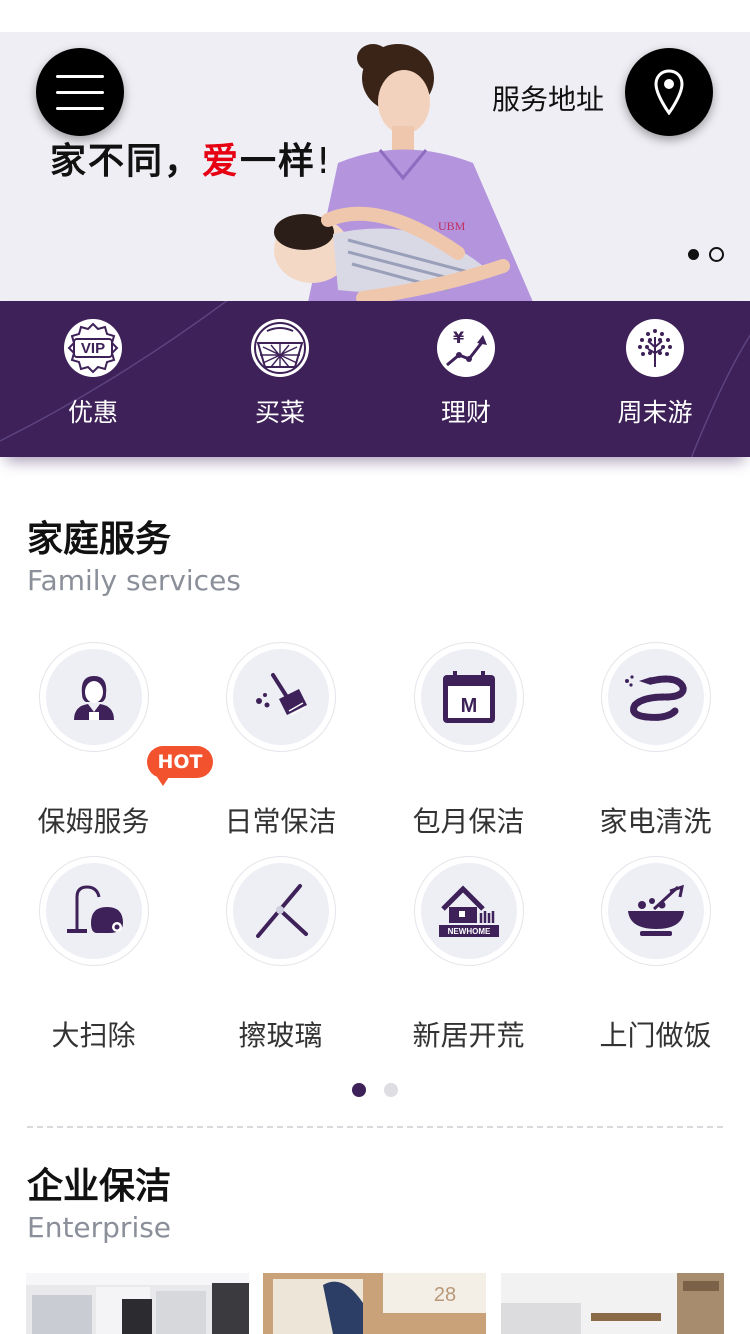  Describe the element at coordinates (80, 76) in the screenshot. I see `hamburger-icon` at that location.